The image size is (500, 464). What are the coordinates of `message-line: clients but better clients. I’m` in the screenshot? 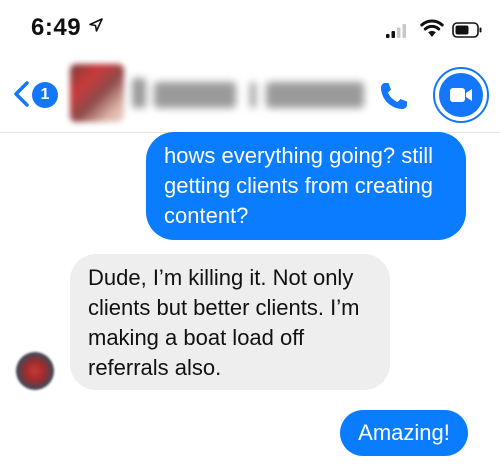 It's located at (224, 307).